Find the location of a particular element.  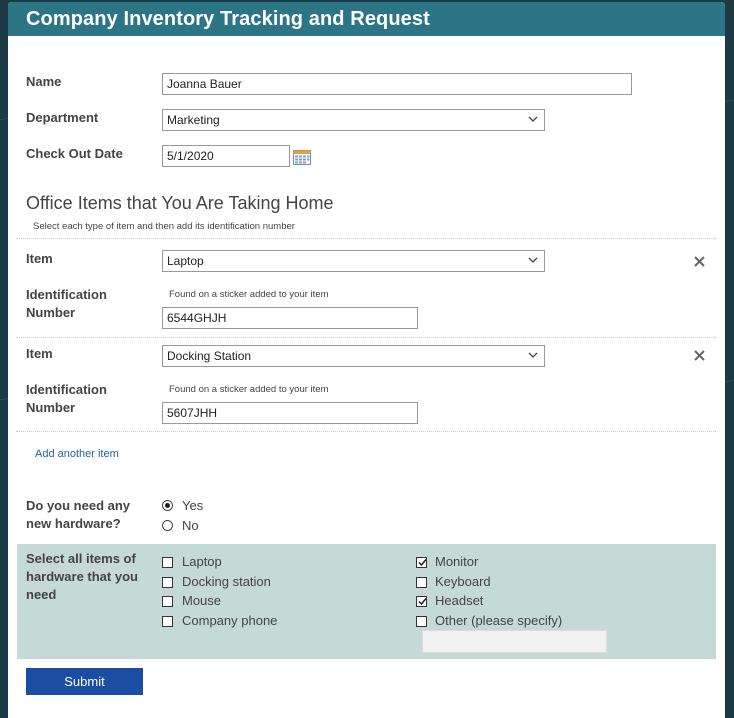

department-label: Department is located at coordinates (62, 117).